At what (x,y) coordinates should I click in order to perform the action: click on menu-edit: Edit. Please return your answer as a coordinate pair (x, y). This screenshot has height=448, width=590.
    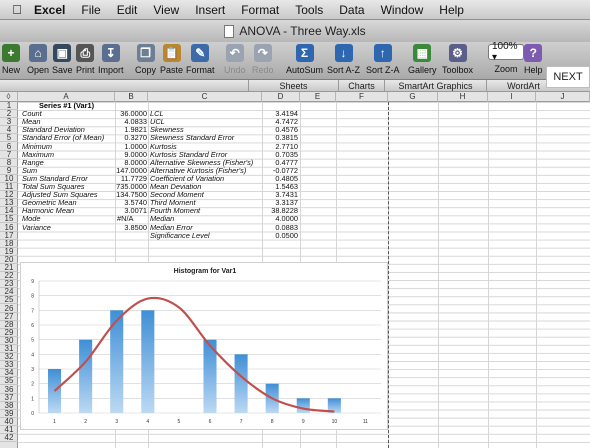
    Looking at the image, I should click on (127, 10).